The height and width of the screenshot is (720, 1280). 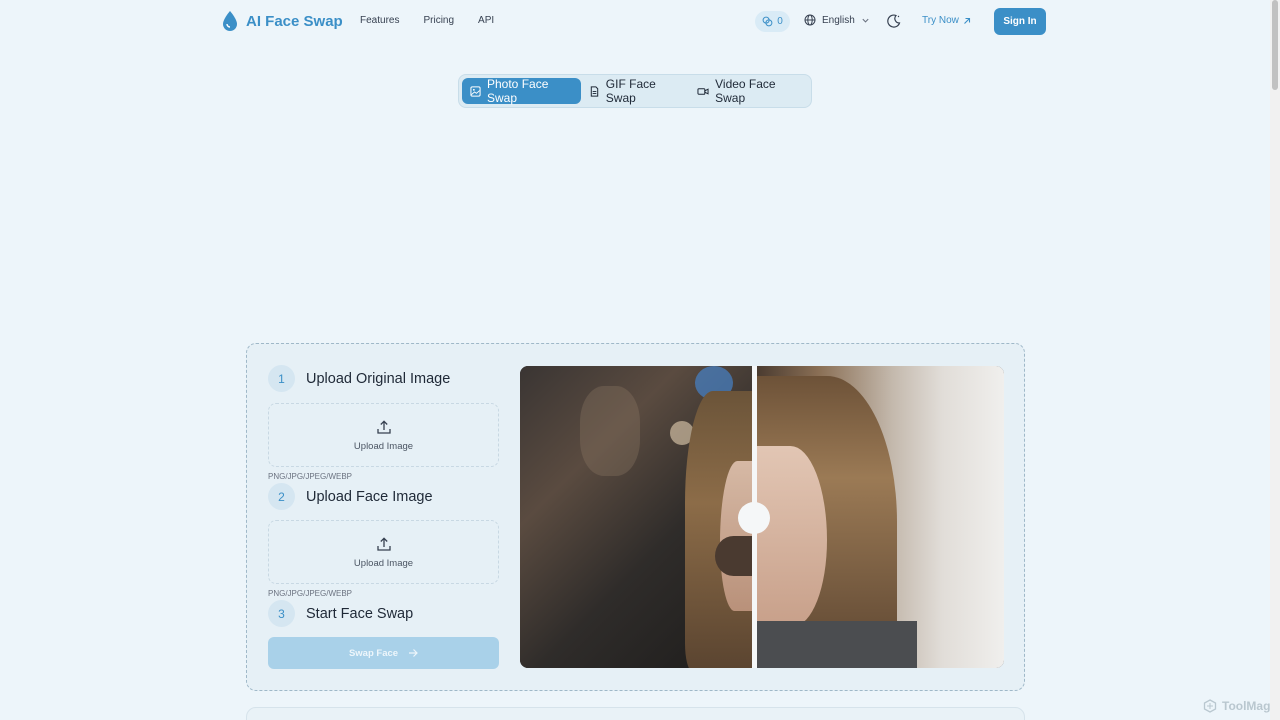 I want to click on language-label: English, so click(x=838, y=20).